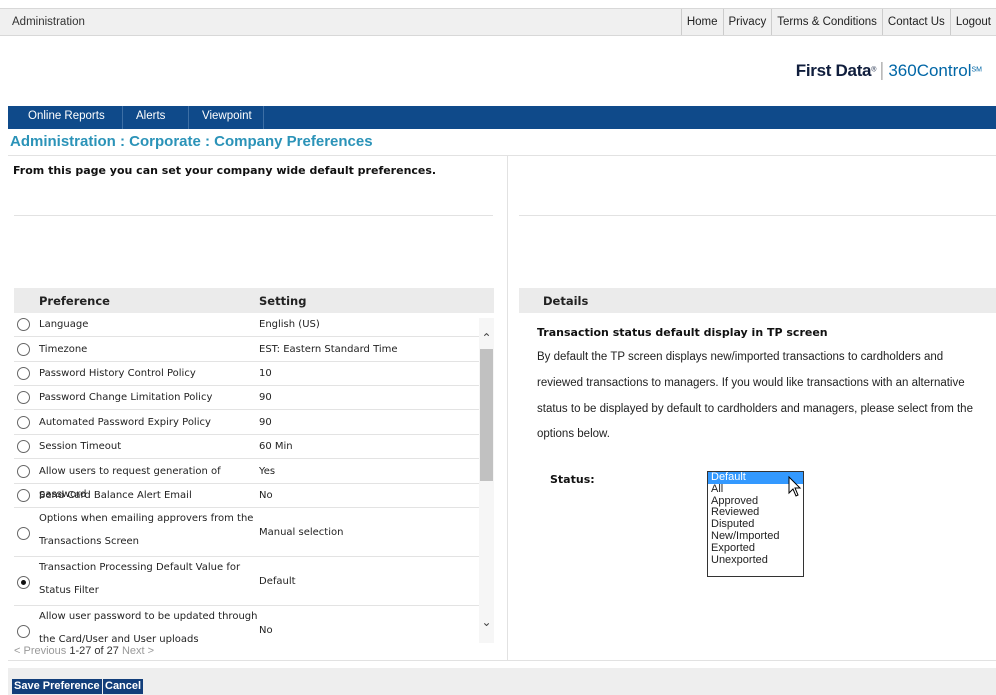 Image resolution: width=996 pixels, height=695 pixels. I want to click on logo-tm-mark: SM, so click(977, 70).